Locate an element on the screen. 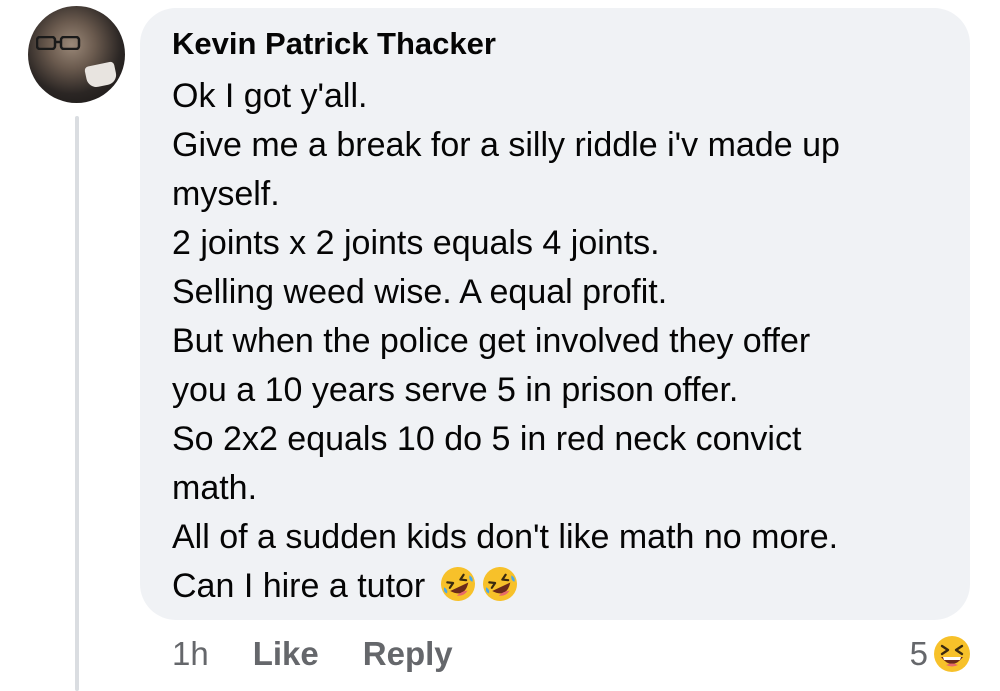 The height and width of the screenshot is (691, 1000). like-button: Like is located at coordinates (286, 653).